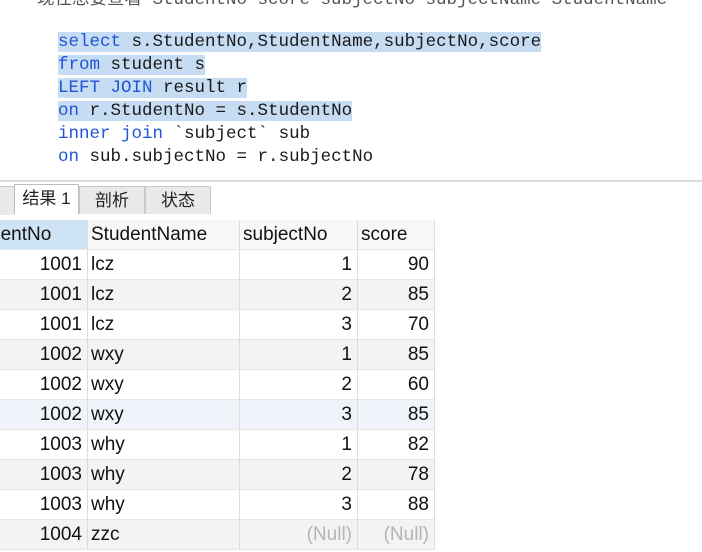  Describe the element at coordinates (164, 235) in the screenshot. I see `column-header-studentname: StudentName` at that location.